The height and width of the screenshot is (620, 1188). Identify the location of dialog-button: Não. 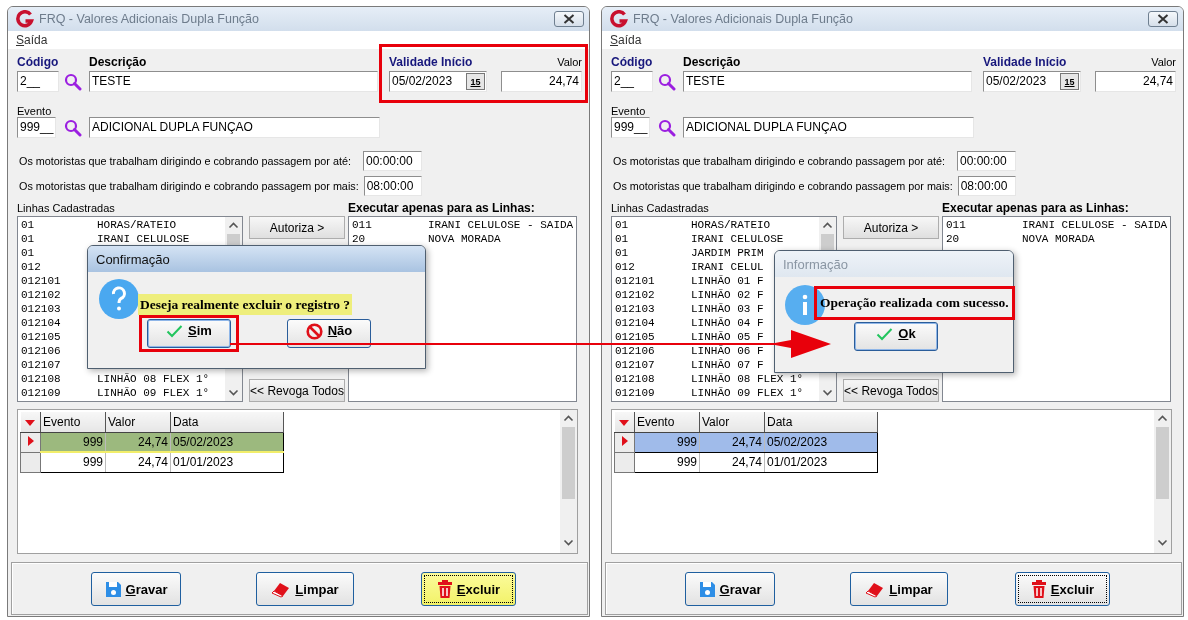
(329, 333).